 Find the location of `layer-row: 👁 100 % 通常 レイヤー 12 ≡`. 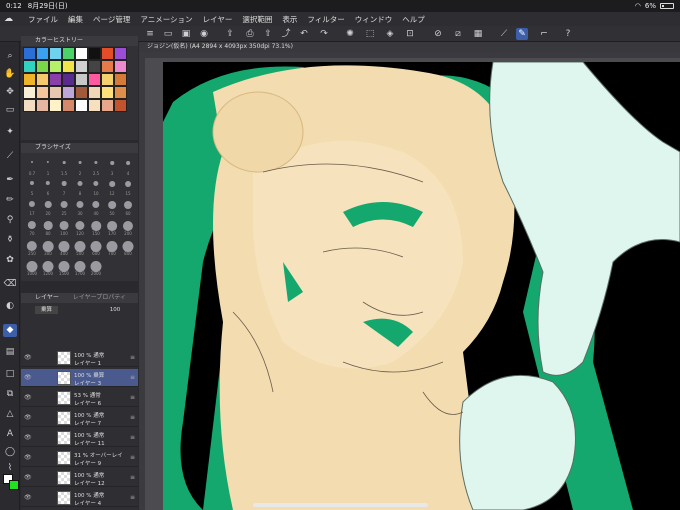

layer-row: 👁 100 % 通常 レイヤー 12 ≡ is located at coordinates (79, 478).